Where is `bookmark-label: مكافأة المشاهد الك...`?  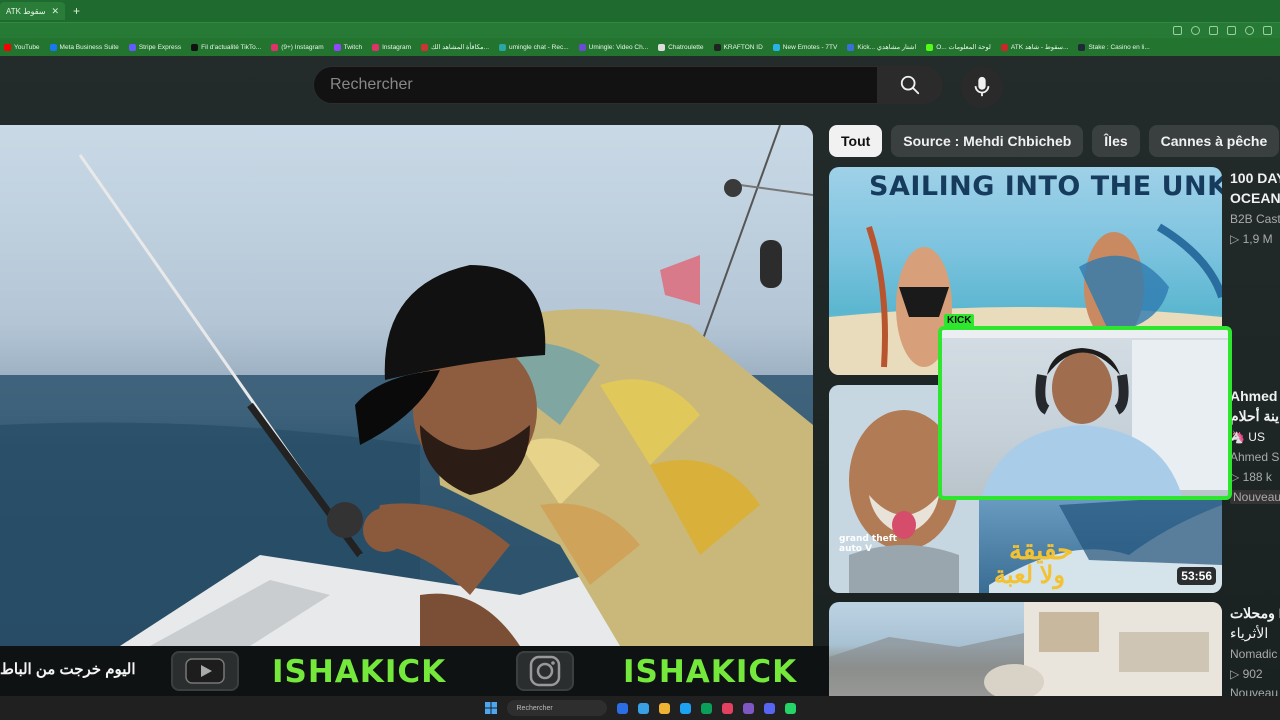 bookmark-label: مكافأة المشاهد الك... is located at coordinates (460, 47).